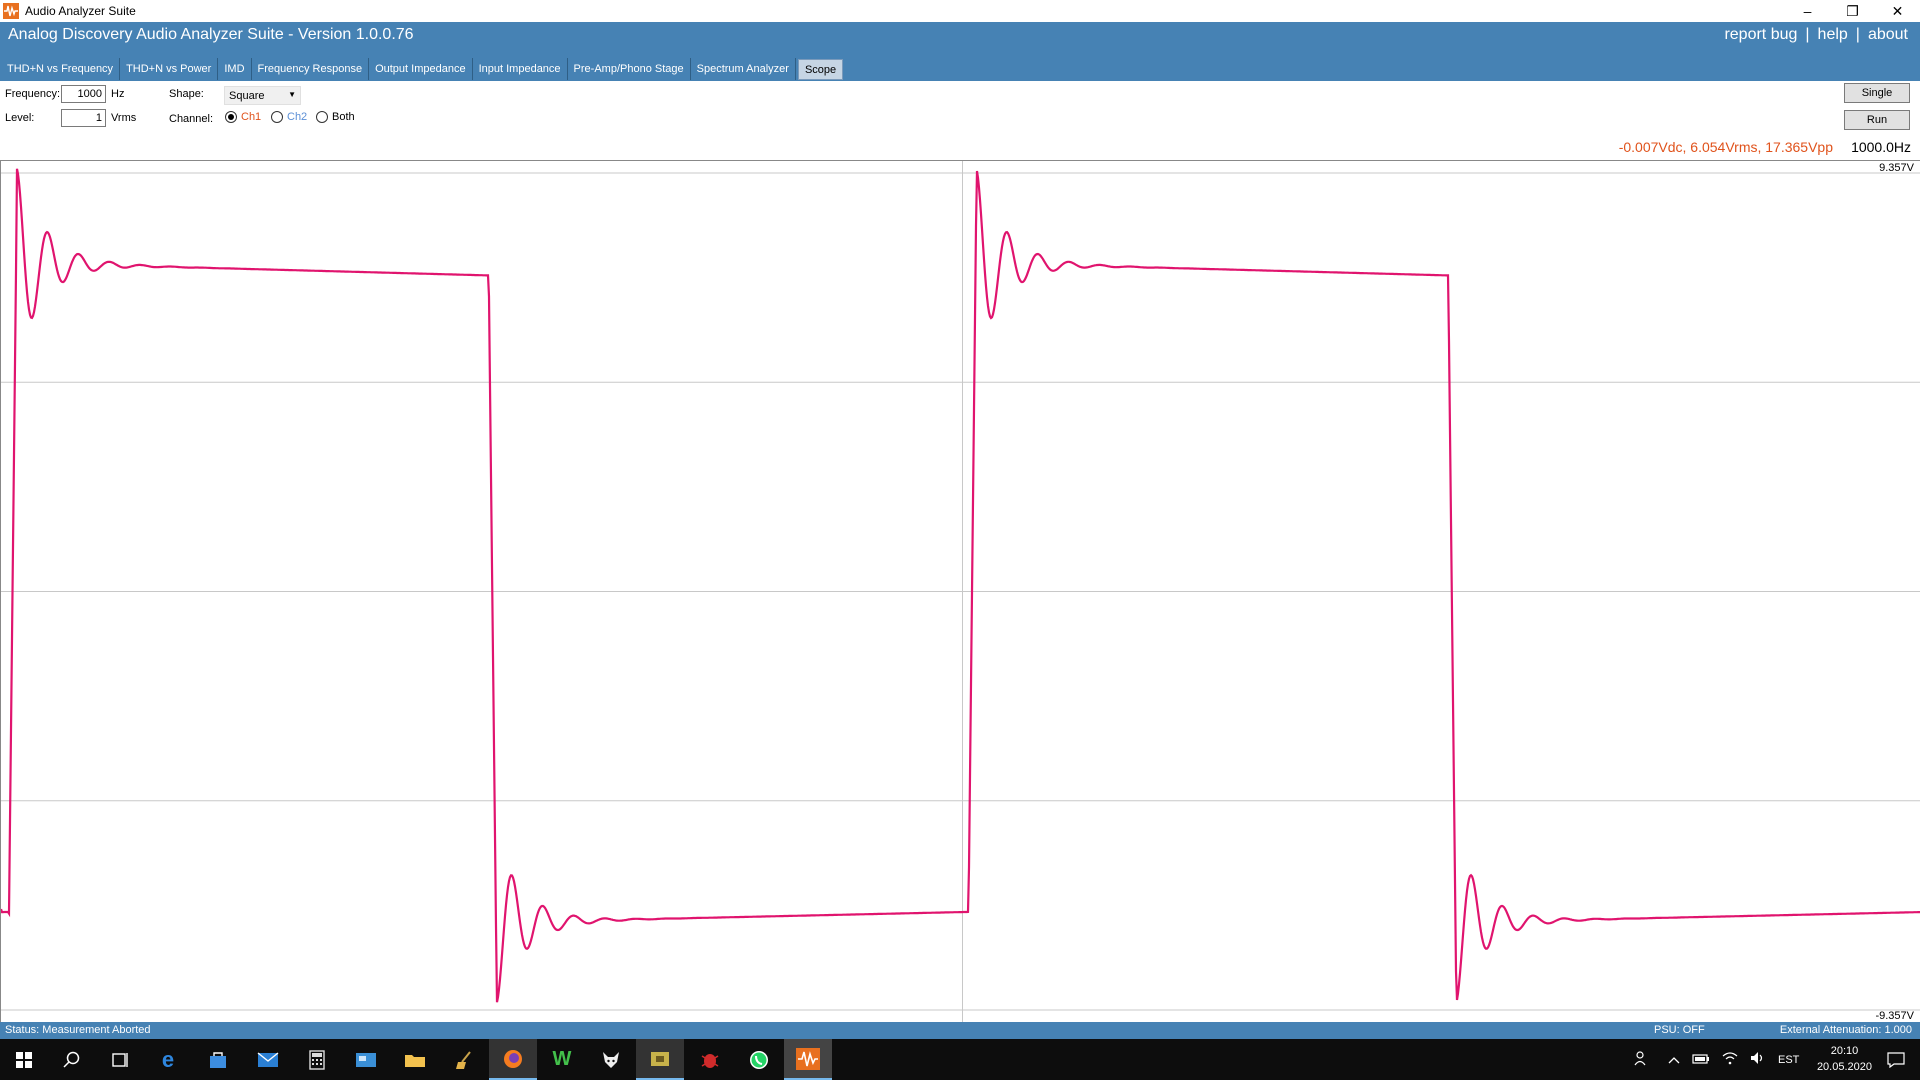  Describe the element at coordinates (1877, 120) in the screenshot. I see `run-button: Run` at that location.